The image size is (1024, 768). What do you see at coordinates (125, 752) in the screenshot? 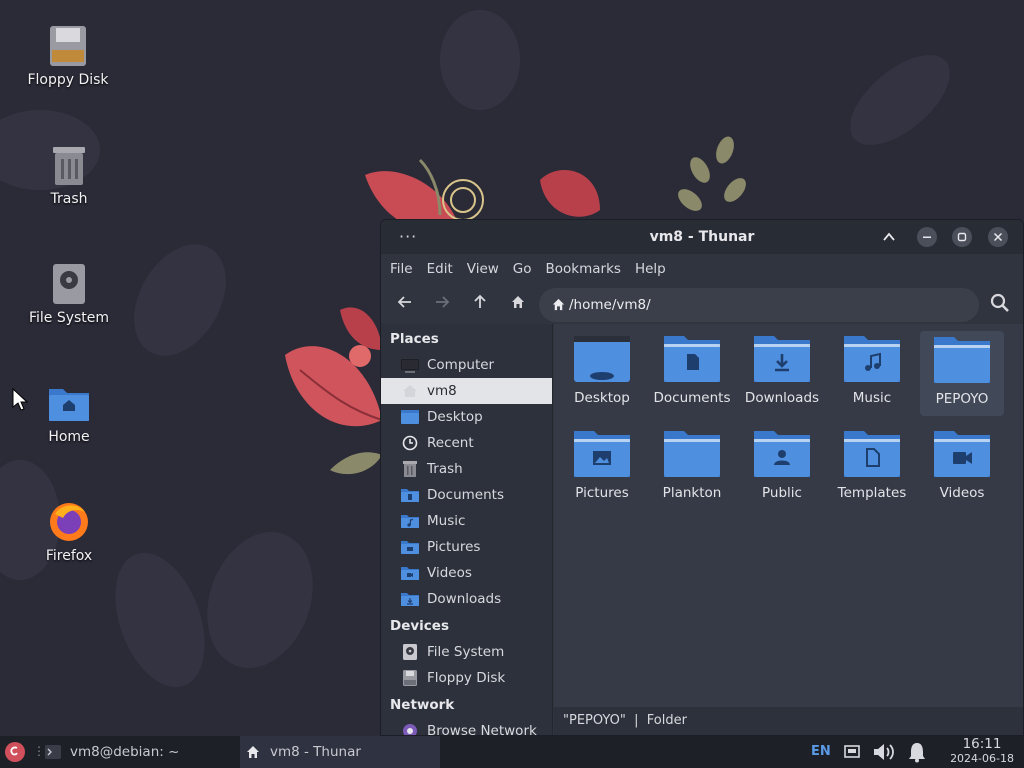
I see `taskbar-item-label: vm8@debian: ~` at bounding box center [125, 752].